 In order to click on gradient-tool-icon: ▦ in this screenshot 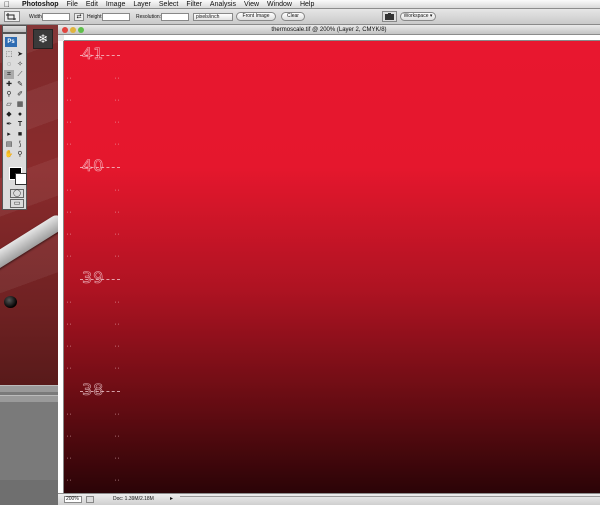, I will do `click(20, 104)`.